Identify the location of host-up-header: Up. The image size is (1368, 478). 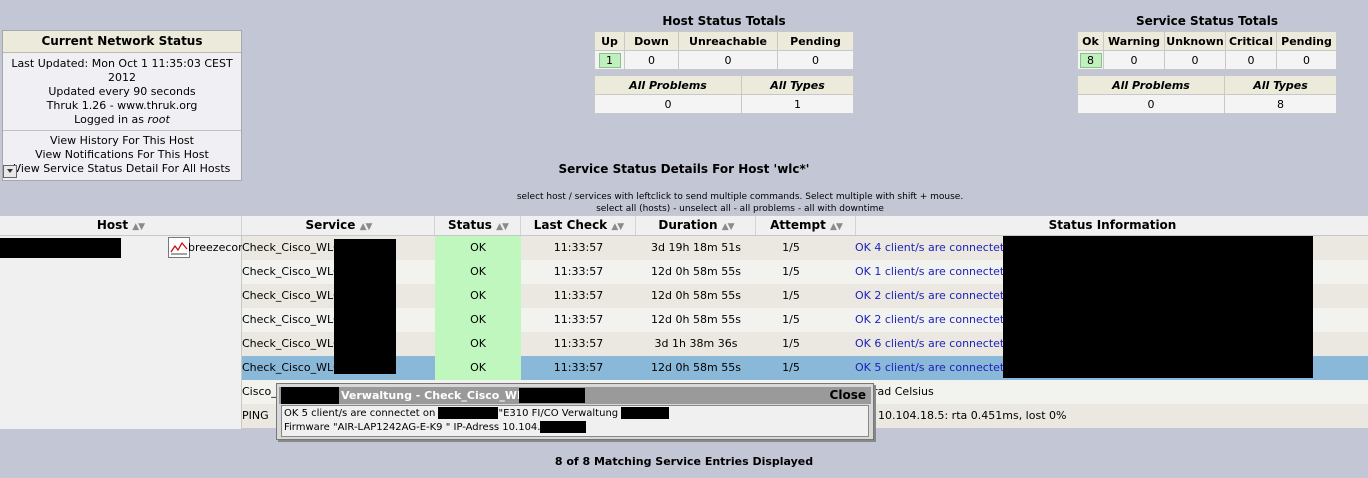
(609, 41).